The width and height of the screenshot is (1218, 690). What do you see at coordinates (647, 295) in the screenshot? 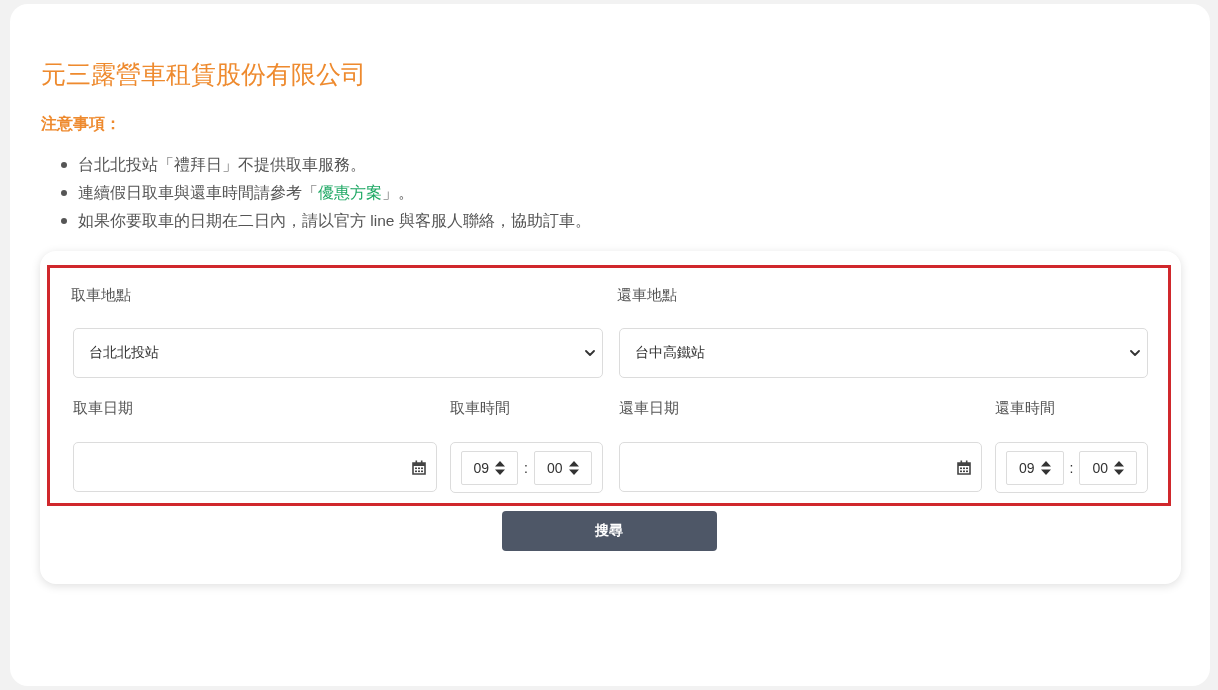
I see `field-label: 還車地點` at bounding box center [647, 295].